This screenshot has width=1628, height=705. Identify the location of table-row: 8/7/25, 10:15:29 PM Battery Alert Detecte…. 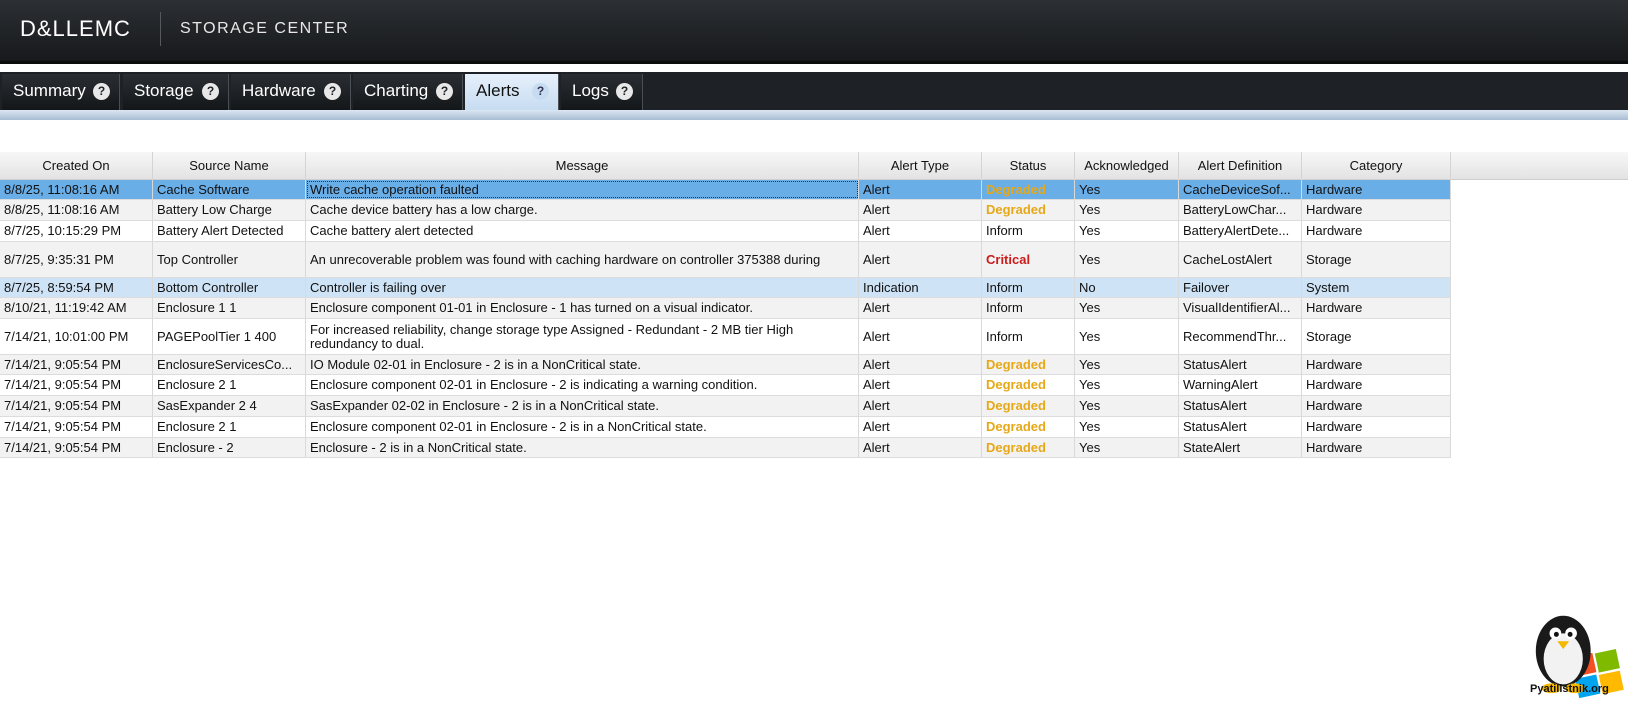
(725, 231).